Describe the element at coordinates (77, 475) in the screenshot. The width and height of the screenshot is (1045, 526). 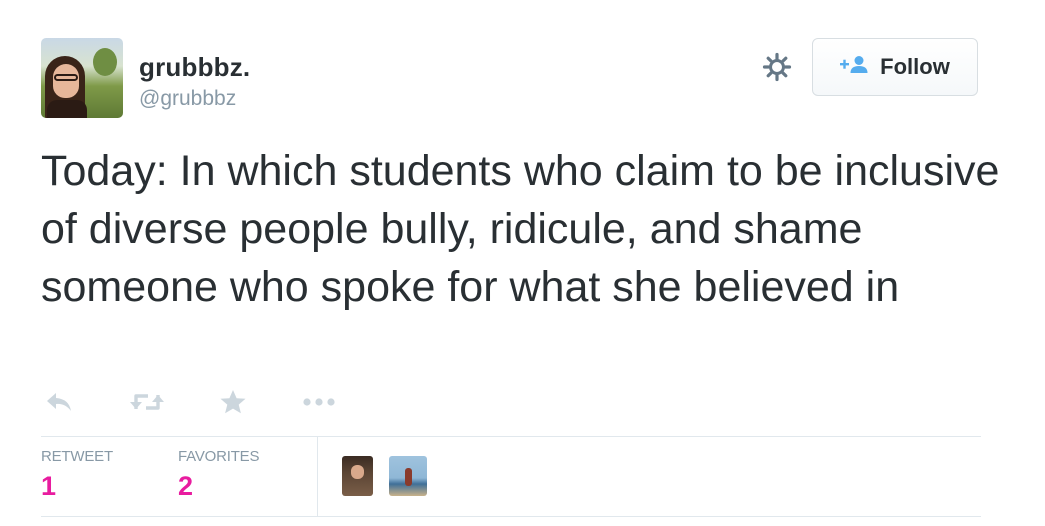
I see `retweet-stat: RETWEET 1` at that location.